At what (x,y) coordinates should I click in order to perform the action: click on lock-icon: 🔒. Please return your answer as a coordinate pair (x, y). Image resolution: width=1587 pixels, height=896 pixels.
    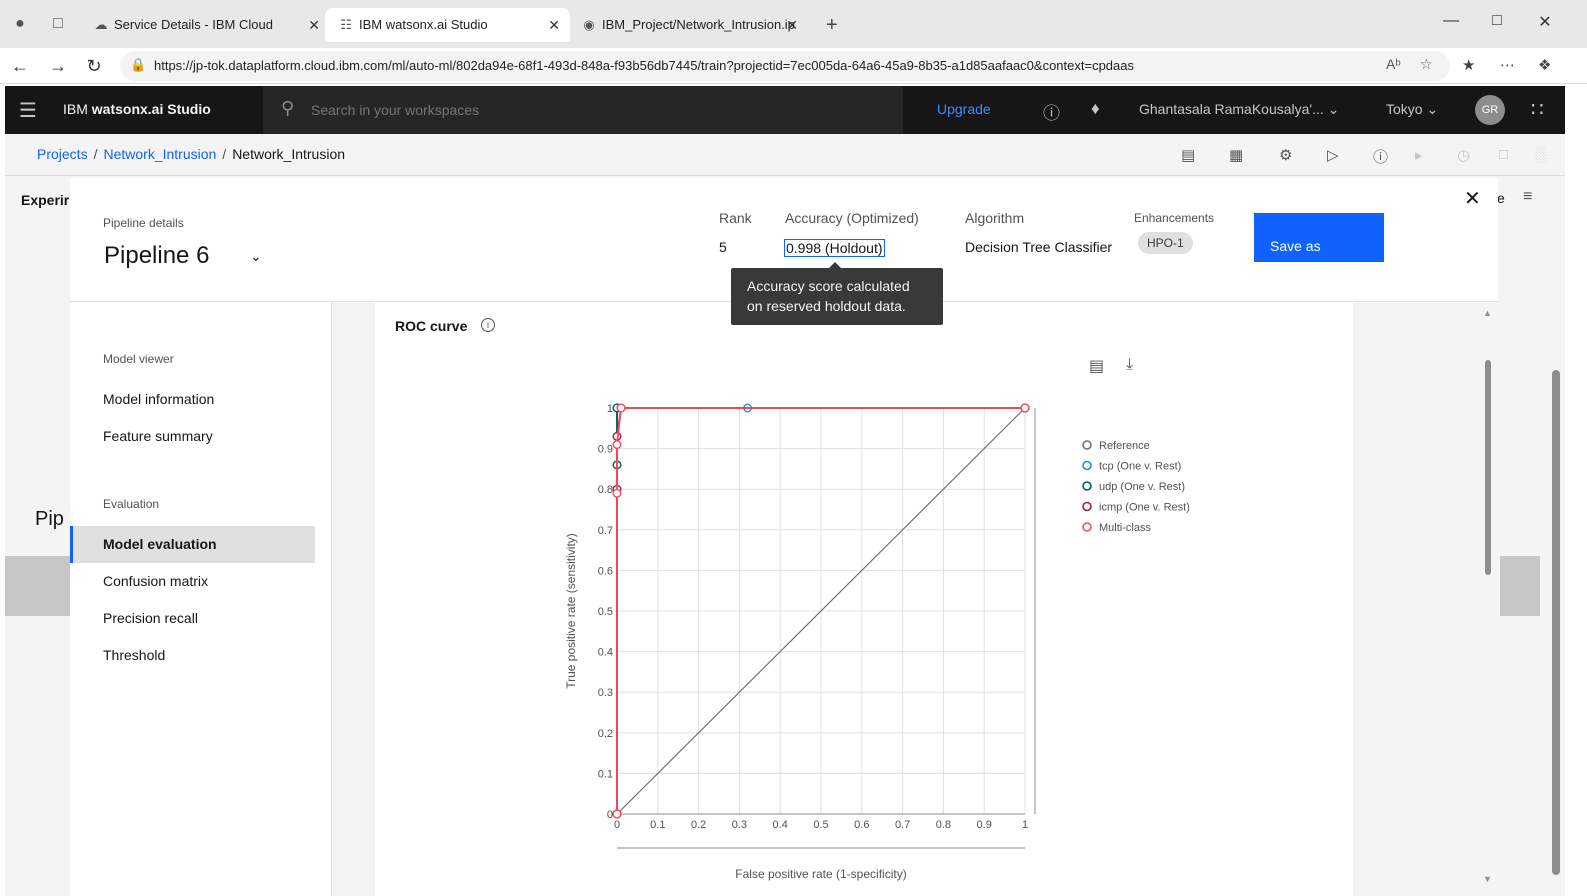
    Looking at the image, I should click on (138, 65).